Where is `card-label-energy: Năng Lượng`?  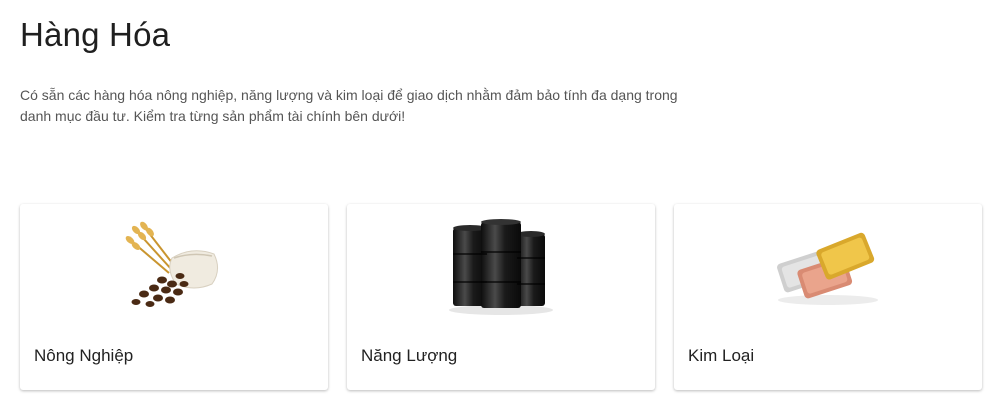
card-label-energy: Năng Lượng is located at coordinates (409, 355).